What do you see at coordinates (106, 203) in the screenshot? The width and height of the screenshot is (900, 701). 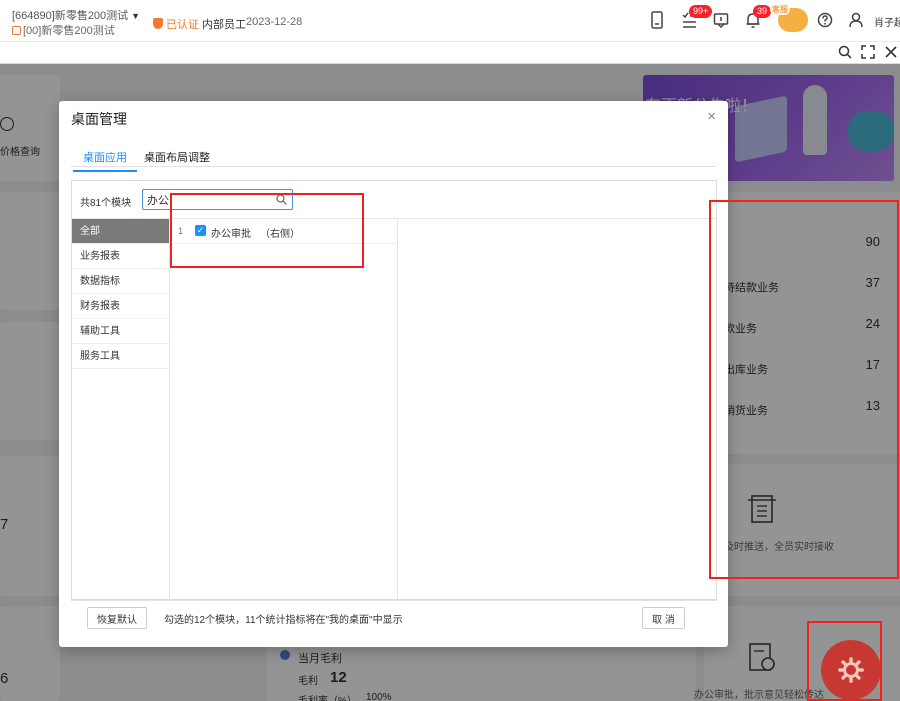 I see `module-count: 共81个模块` at bounding box center [106, 203].